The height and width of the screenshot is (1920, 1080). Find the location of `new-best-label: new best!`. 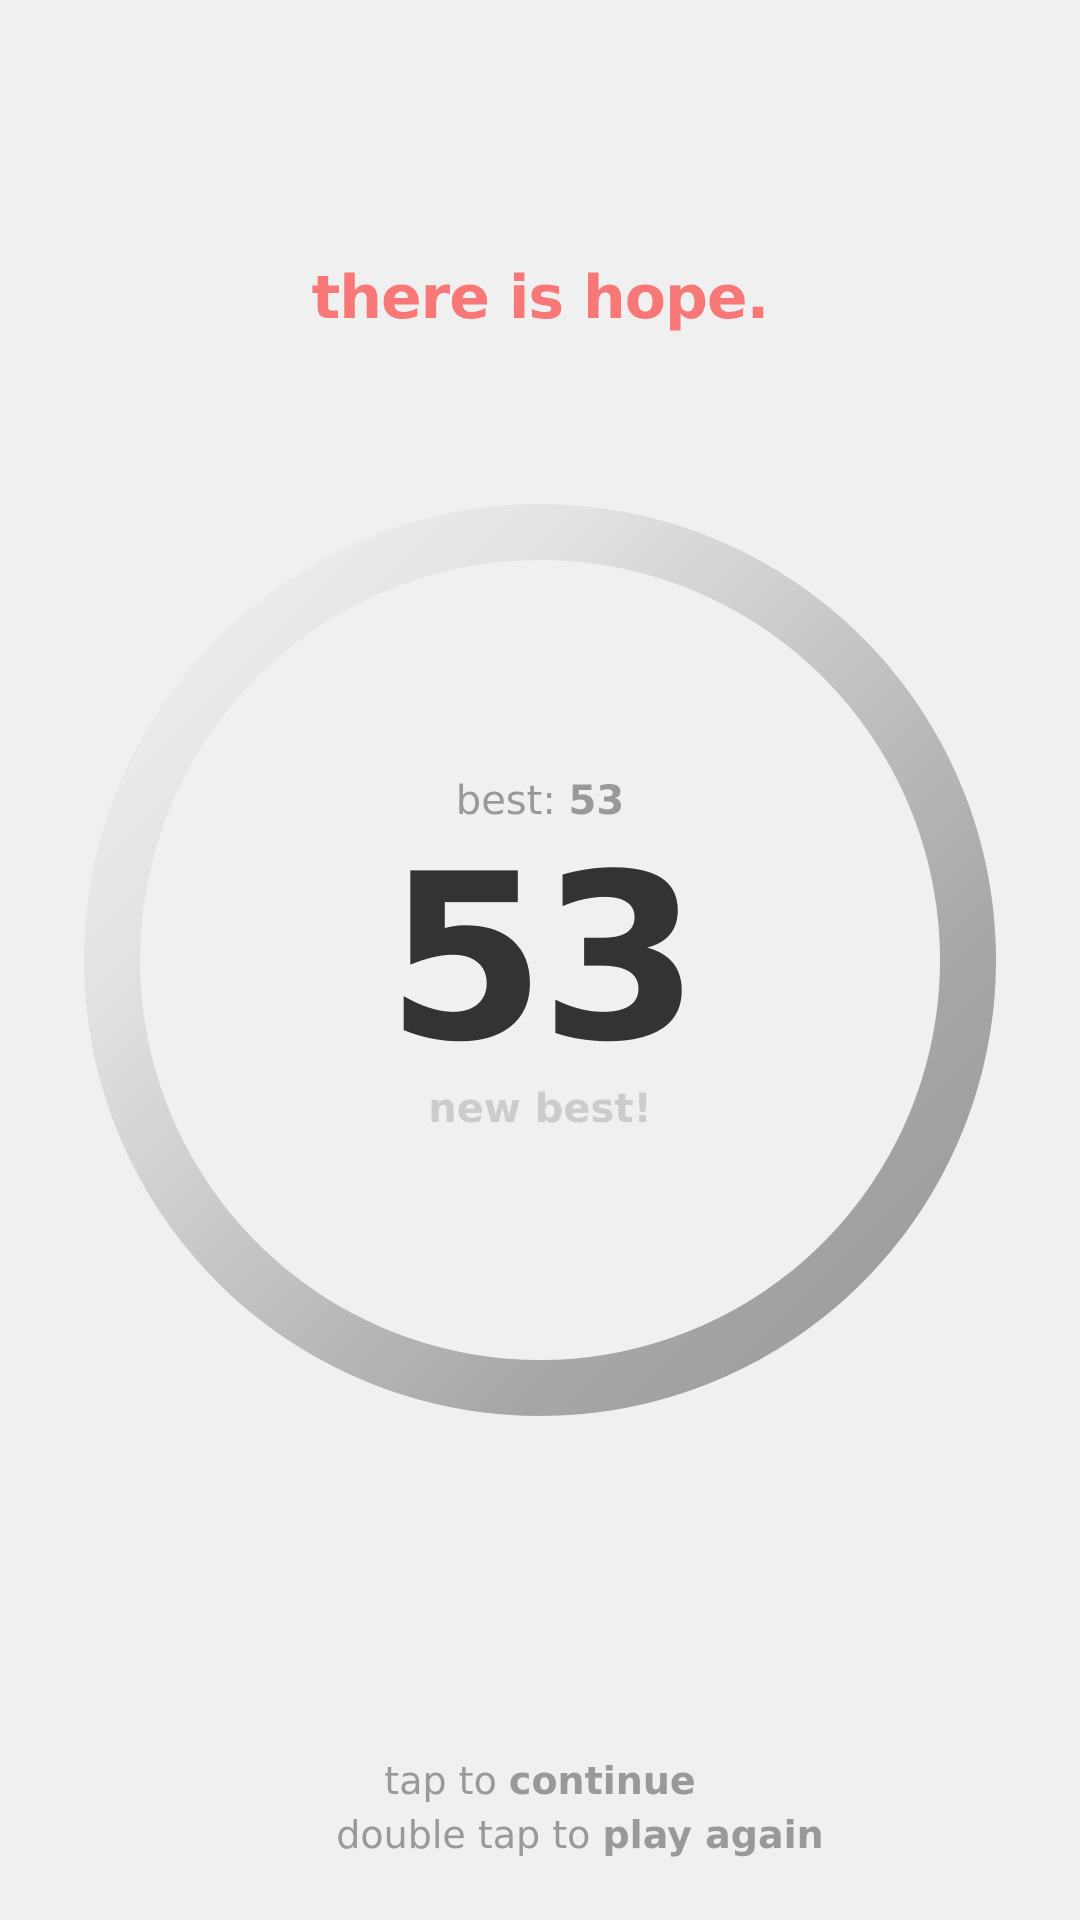

new-best-label: new best! is located at coordinates (540, 1109).